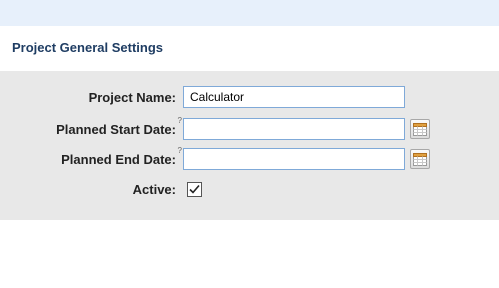 This screenshot has height=288, width=499. I want to click on project-name-label: Project Name:, so click(132, 97).